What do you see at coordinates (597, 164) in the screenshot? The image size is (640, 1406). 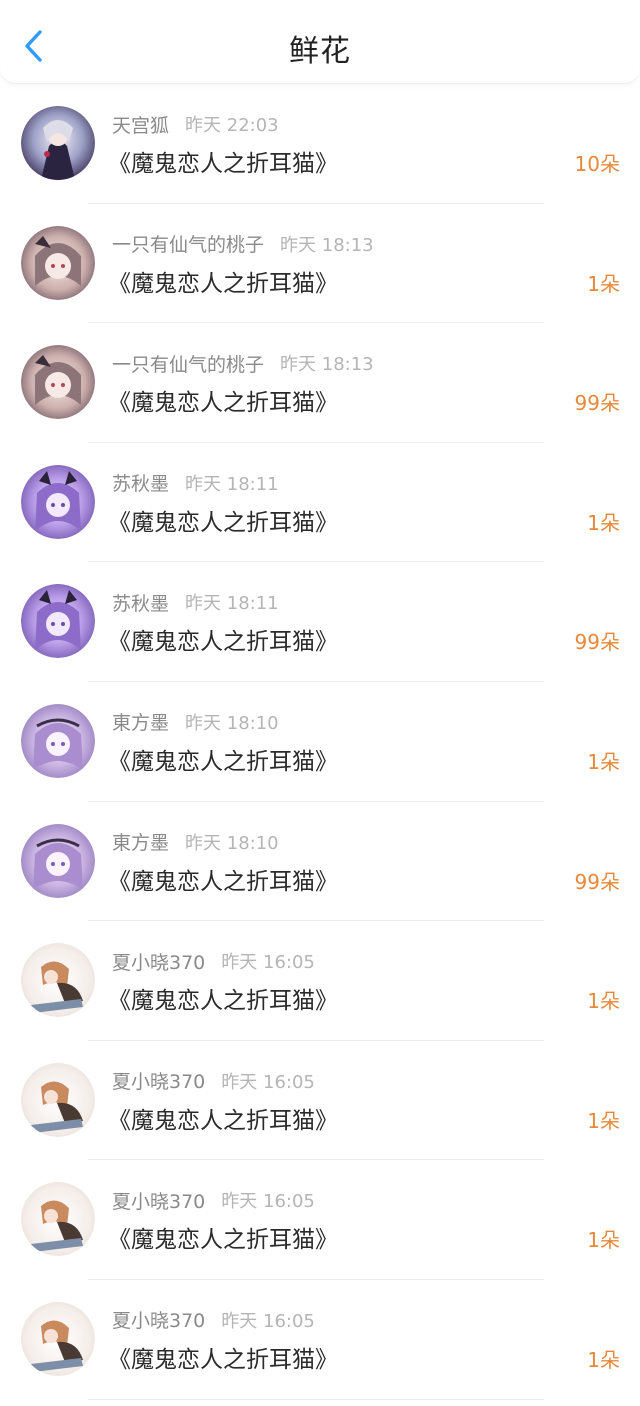 I see `flower-count: 10朵` at bounding box center [597, 164].